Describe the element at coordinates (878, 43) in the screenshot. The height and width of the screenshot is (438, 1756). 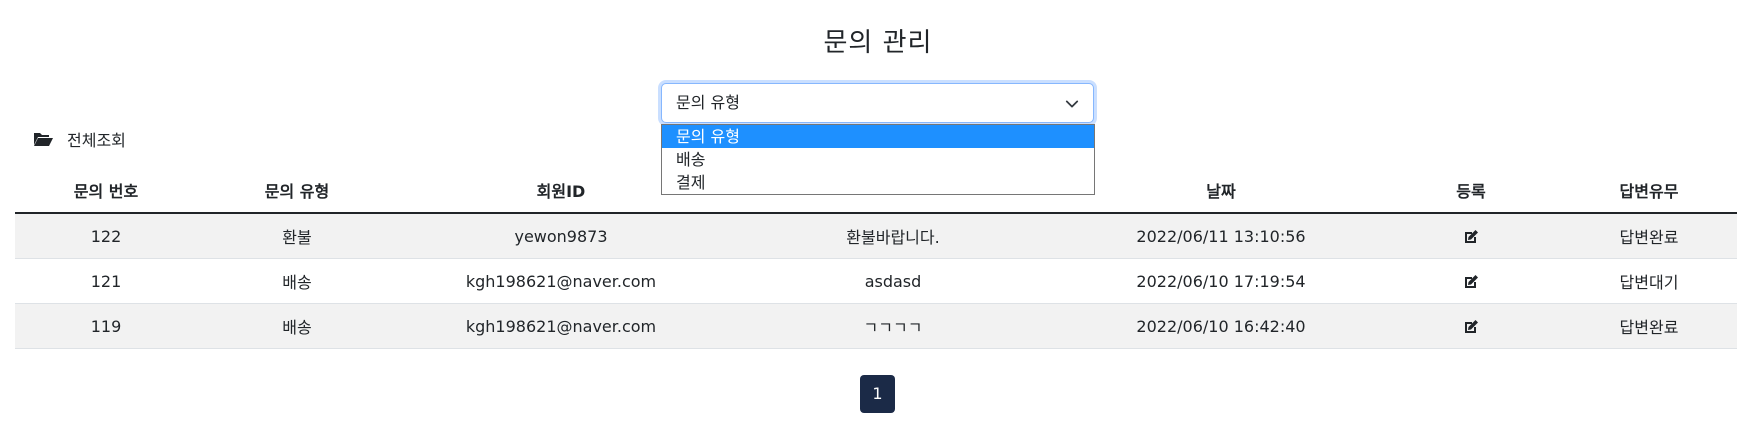
I see `page-title: 문의 관리` at that location.